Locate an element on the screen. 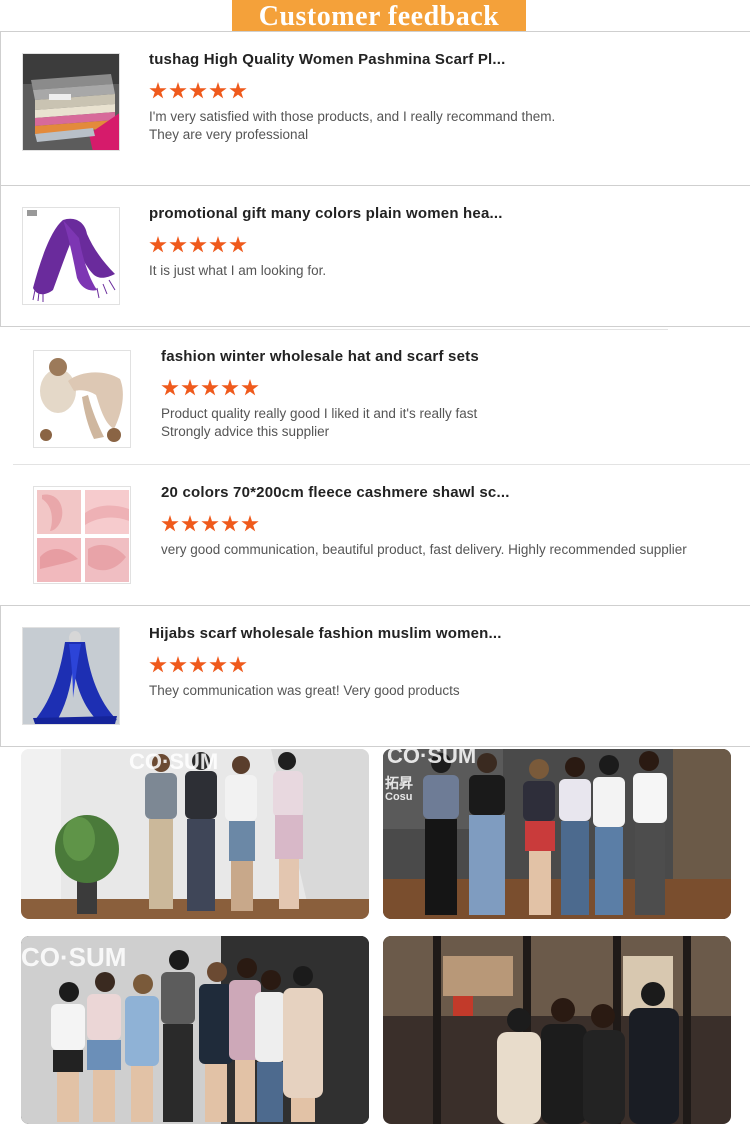 This screenshot has width=750, height=1125. feedback-header: Customer feedback is located at coordinates (375, 16).